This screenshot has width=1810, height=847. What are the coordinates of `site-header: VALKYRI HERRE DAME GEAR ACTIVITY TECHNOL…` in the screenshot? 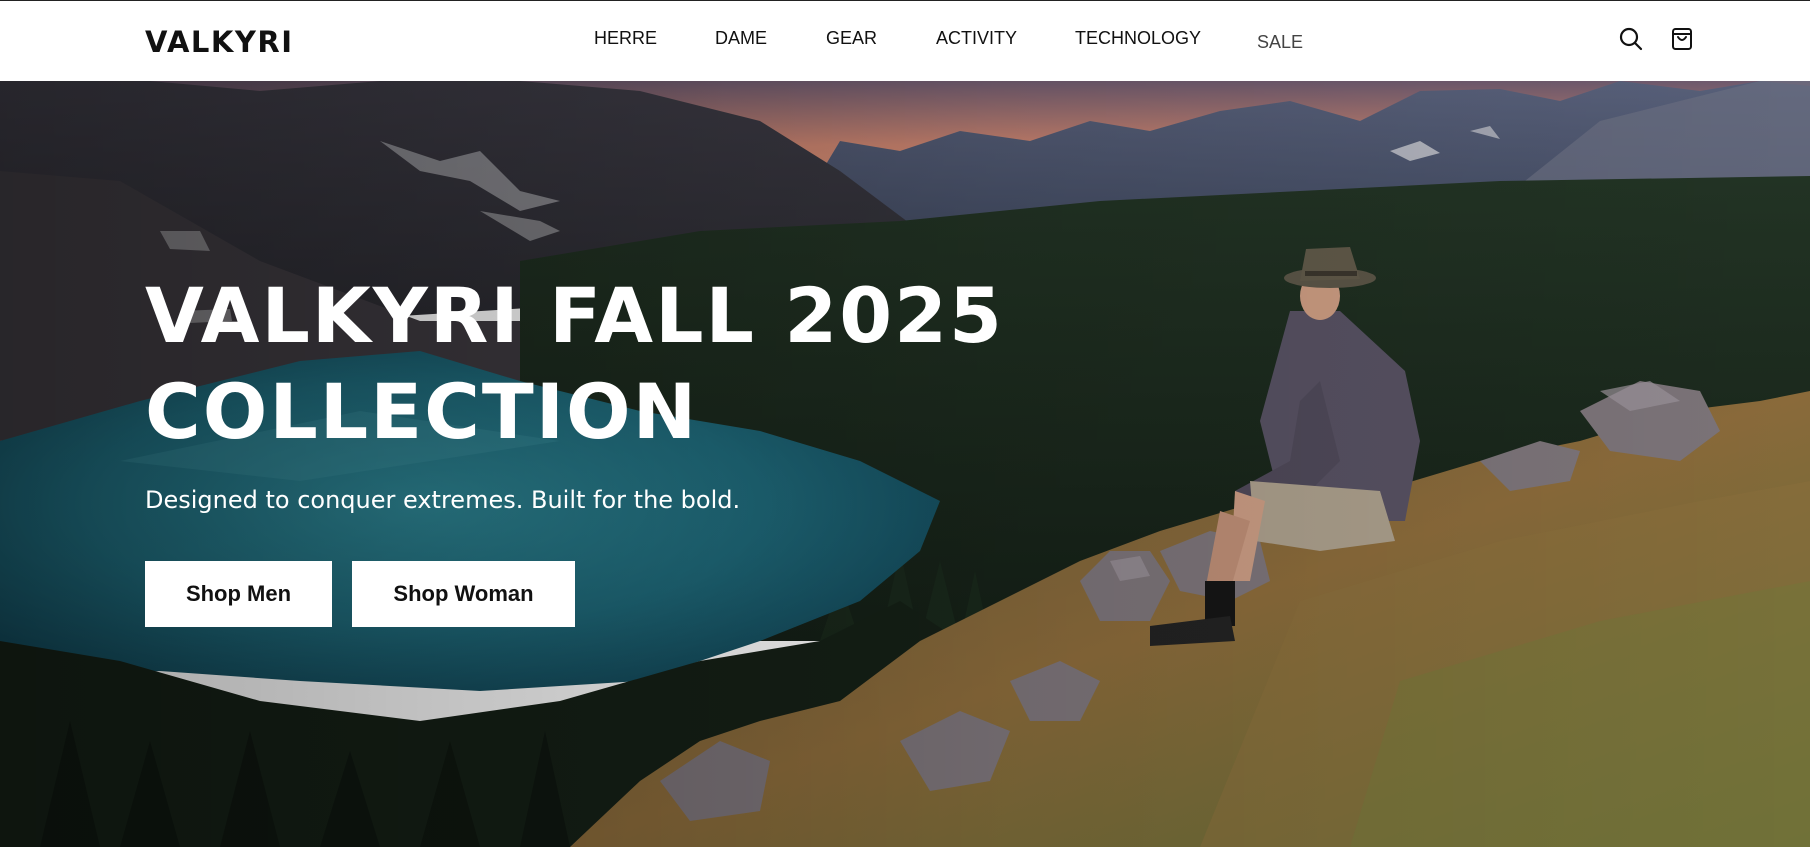 It's located at (905, 40).